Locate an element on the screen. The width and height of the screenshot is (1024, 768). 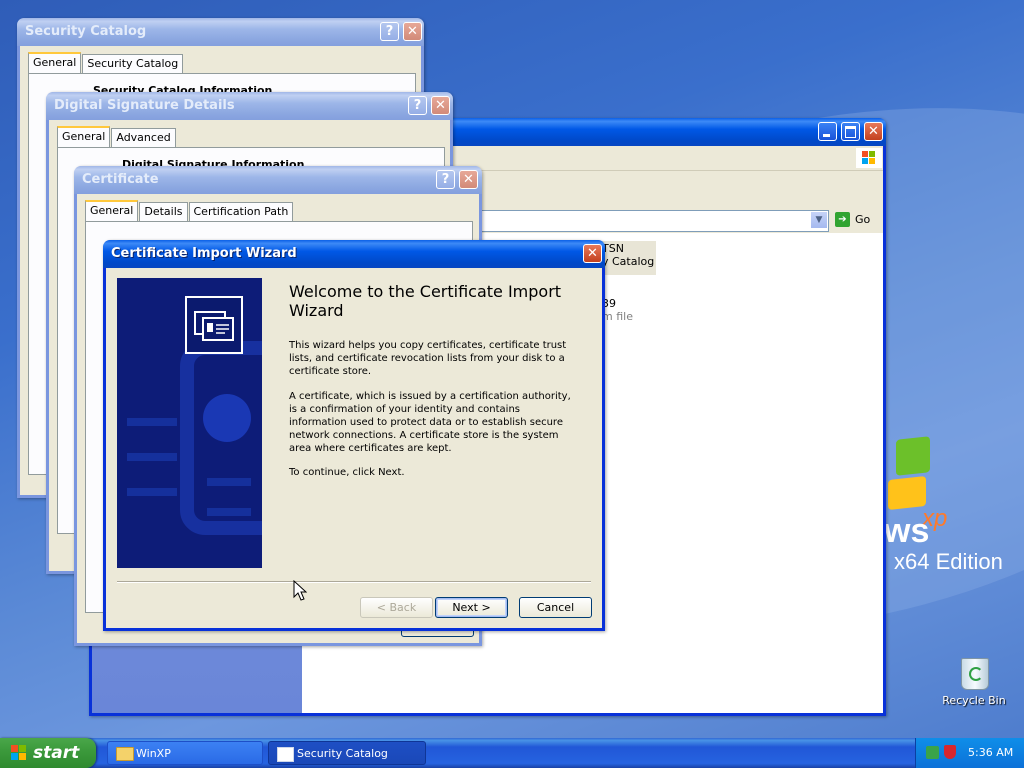
window-title: Digital Signature Details is located at coordinates (144, 105).